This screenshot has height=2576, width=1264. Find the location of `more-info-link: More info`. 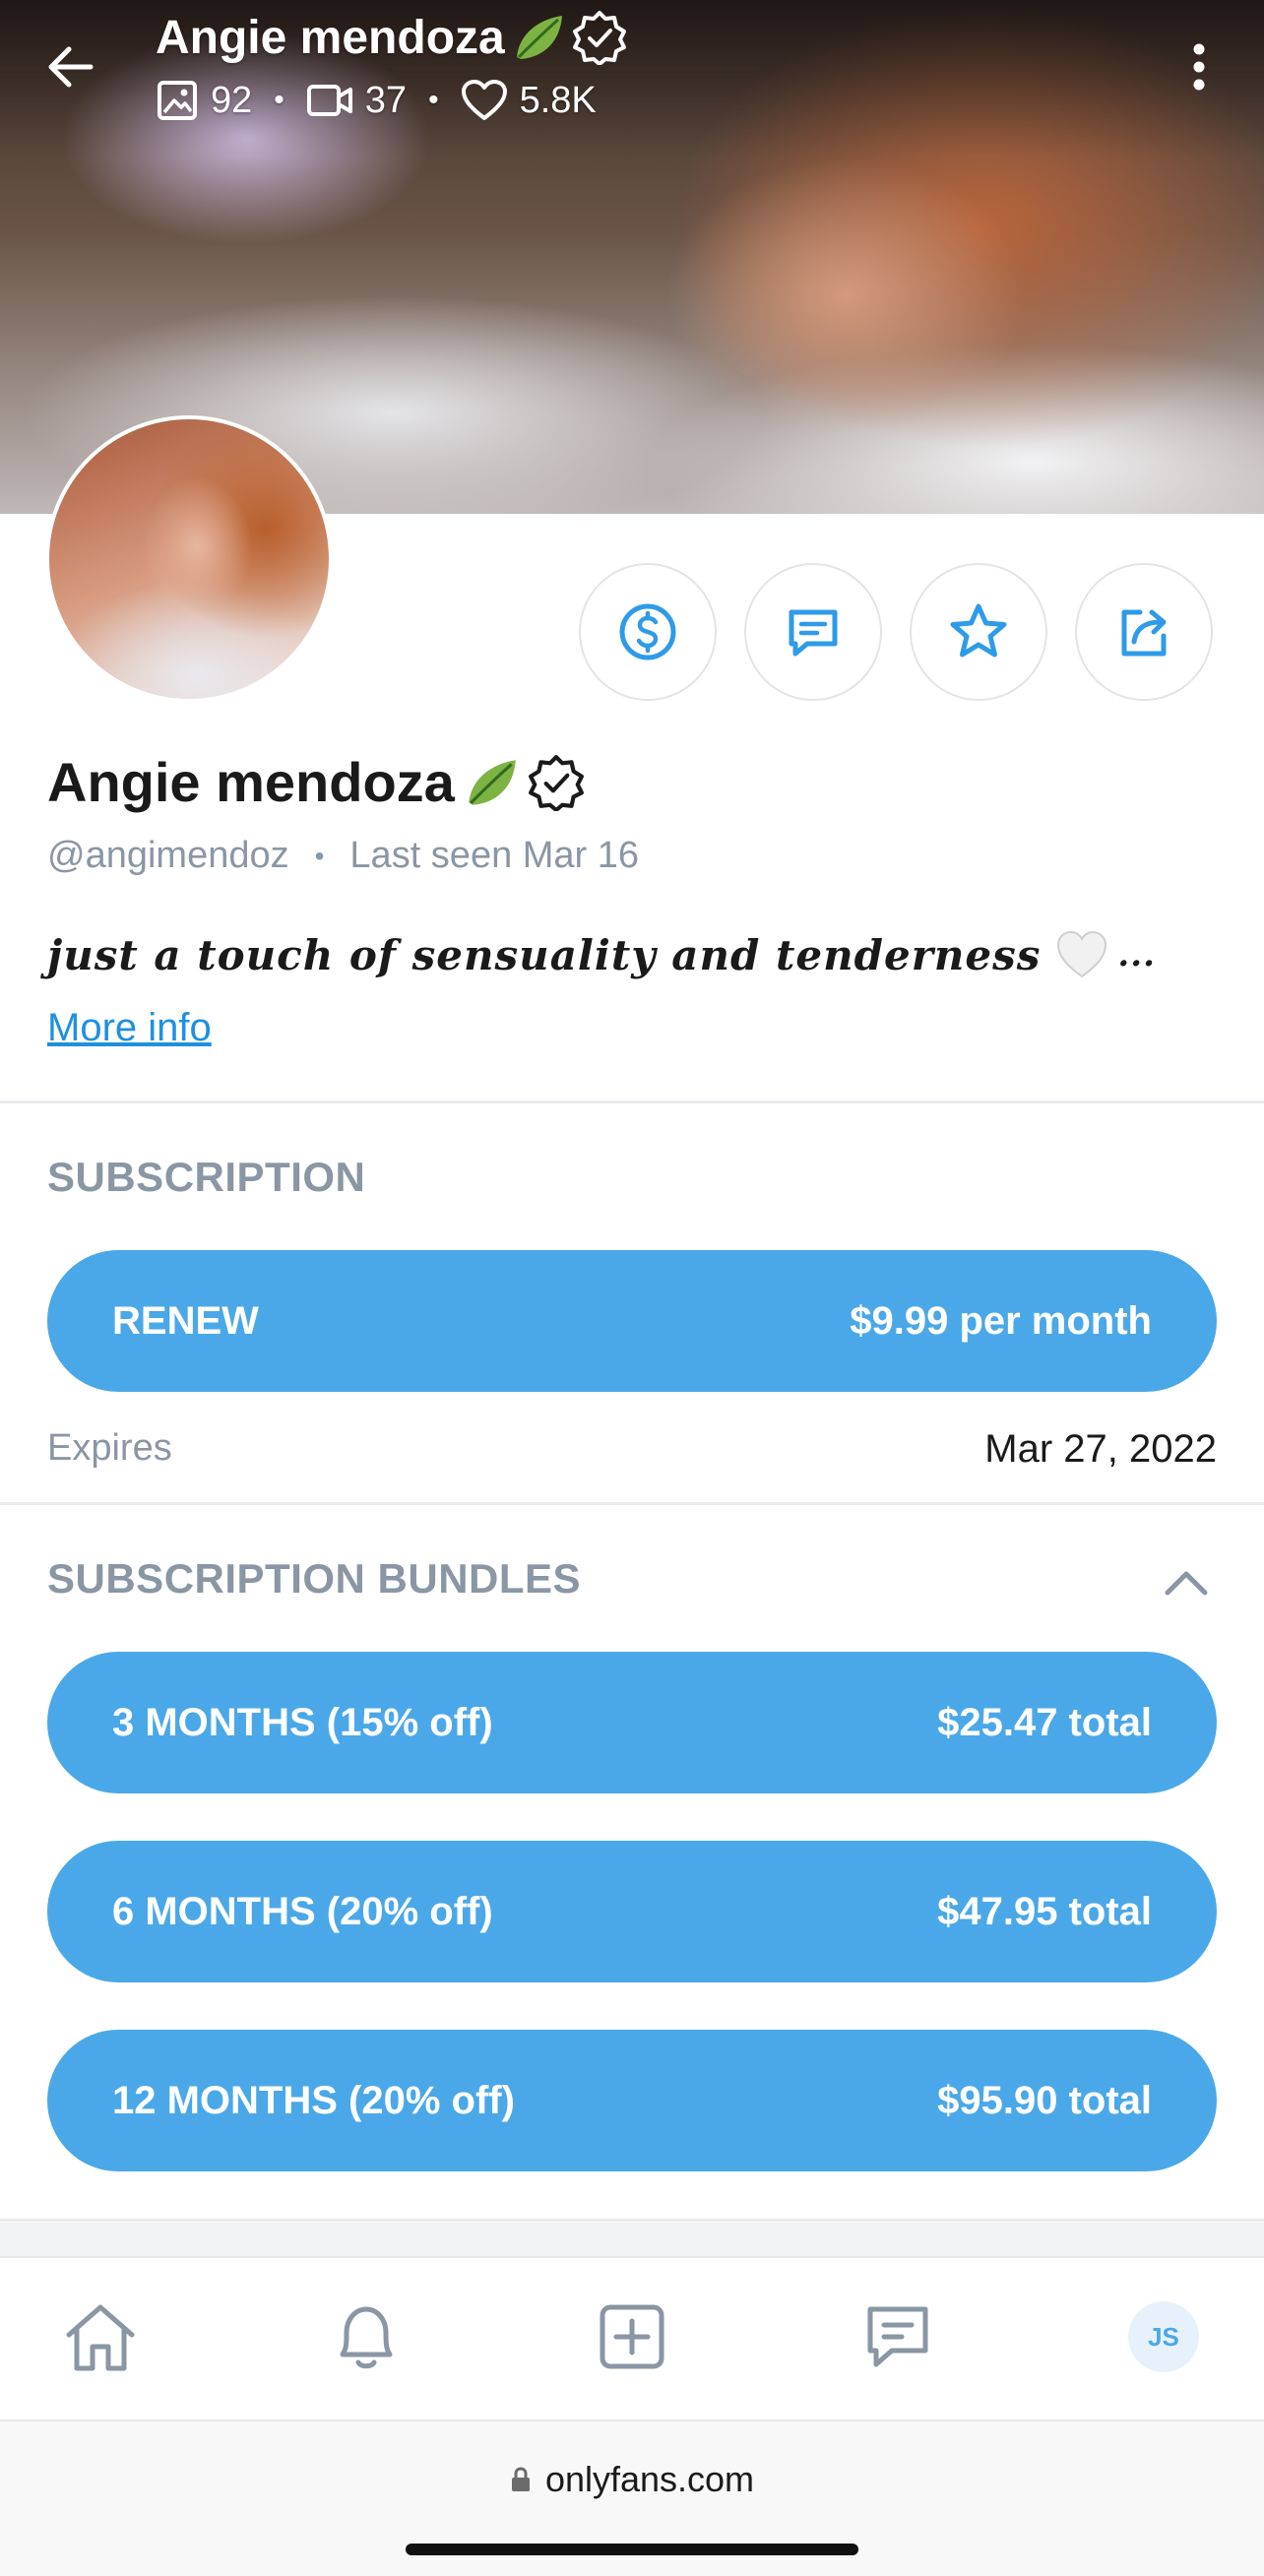

more-info-link: More info is located at coordinates (130, 1028).